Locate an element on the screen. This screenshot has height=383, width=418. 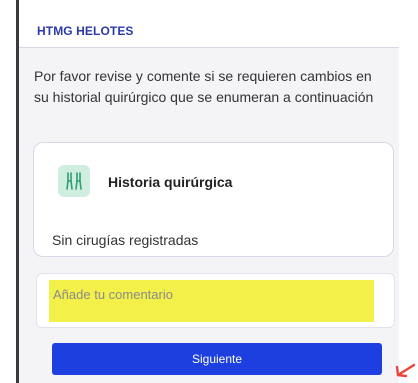
comment-input is located at coordinates (211, 301).